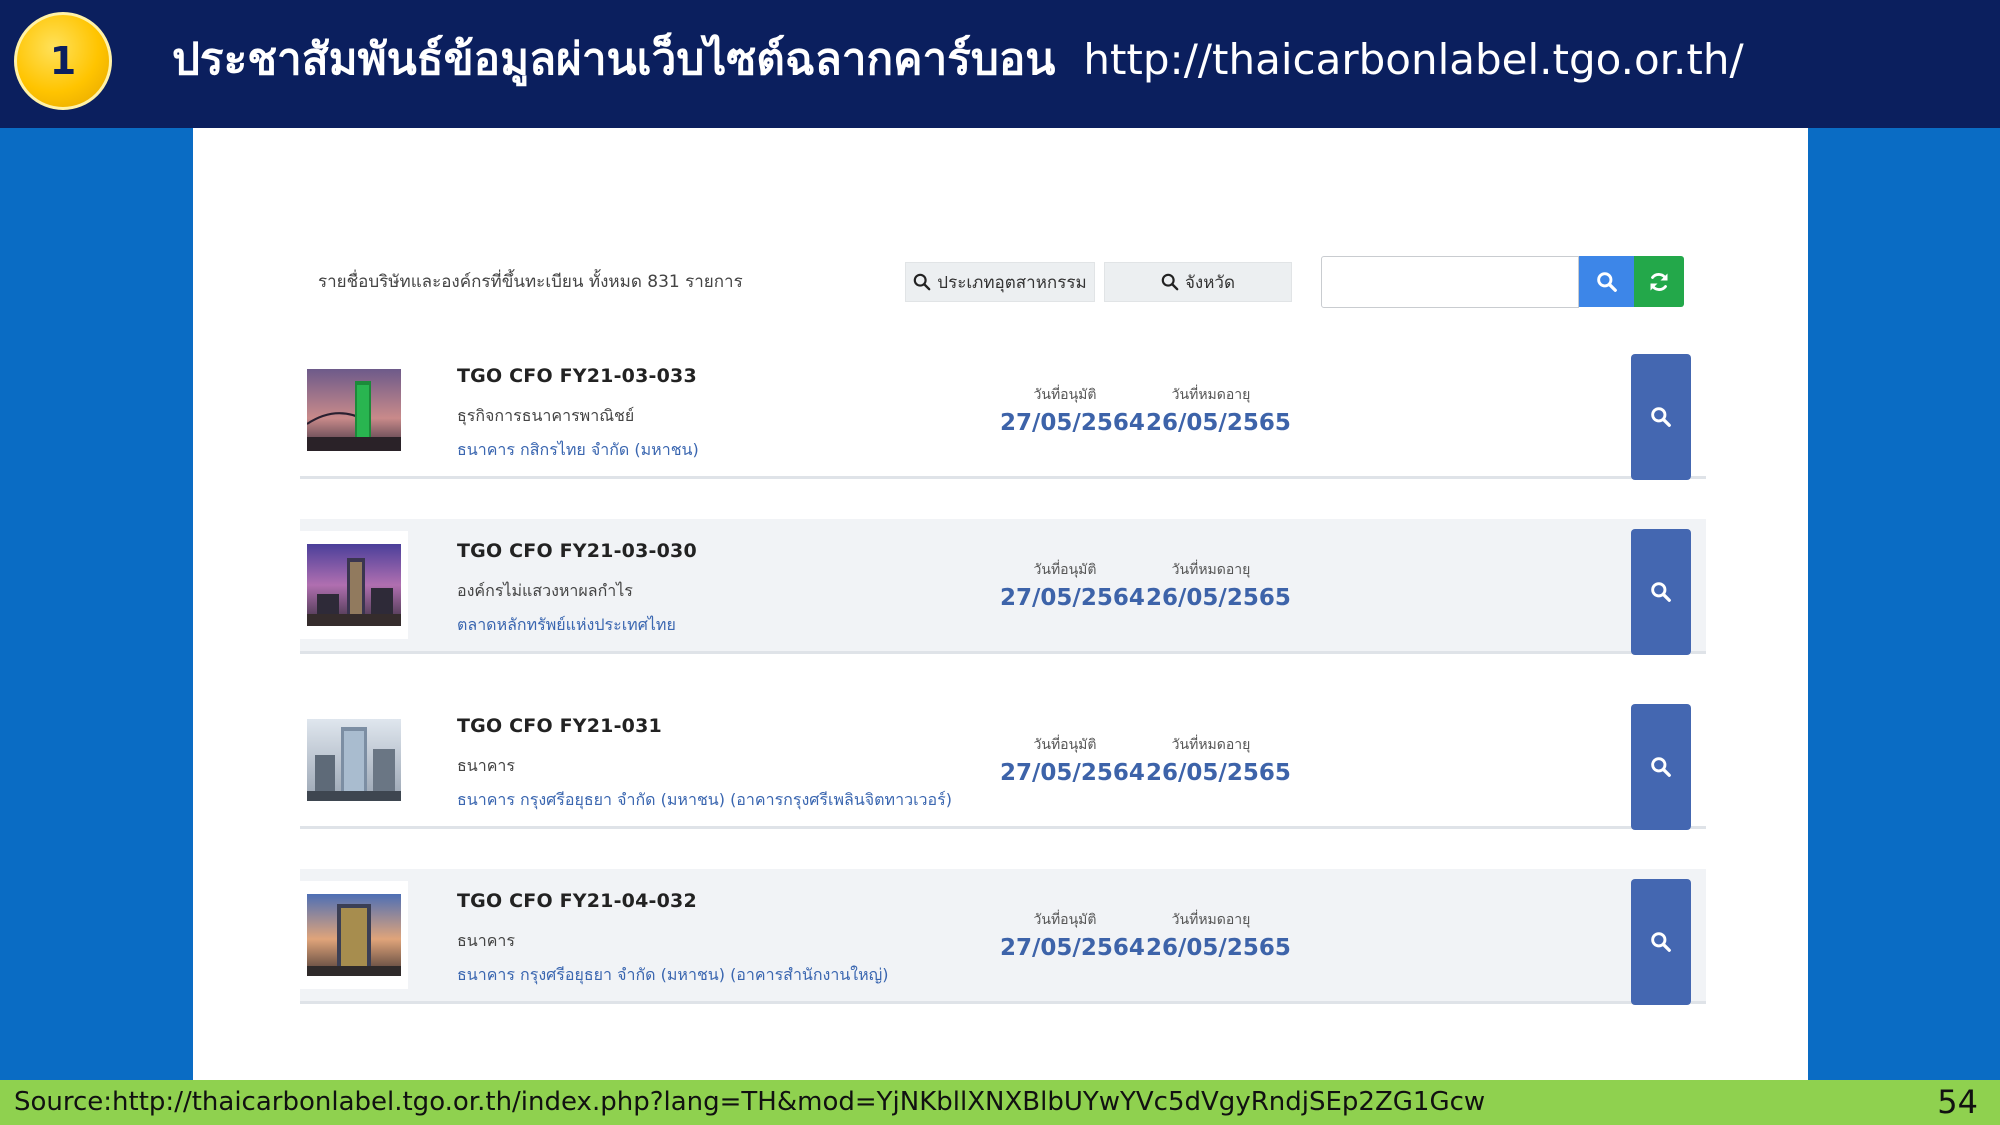 Image resolution: width=2000 pixels, height=1125 pixels. What do you see at coordinates (577, 376) in the screenshot?
I see `registration-code: TGO CFO FY21-03-033` at bounding box center [577, 376].